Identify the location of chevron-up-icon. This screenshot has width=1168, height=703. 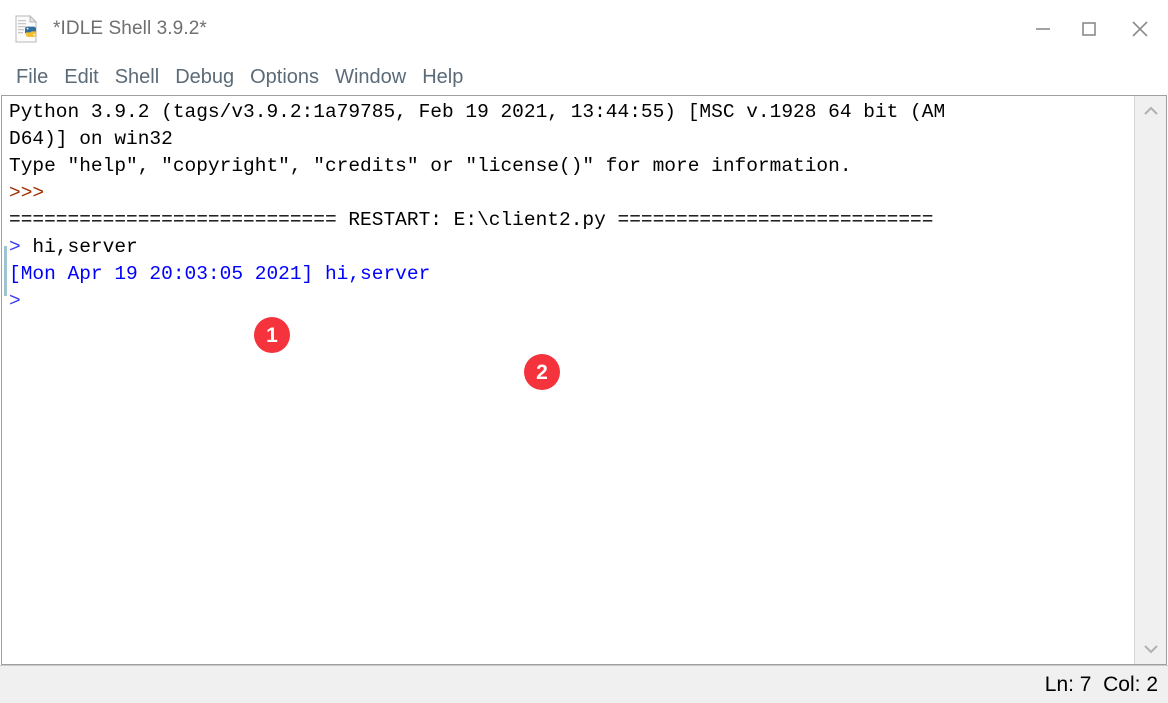
(1150, 110).